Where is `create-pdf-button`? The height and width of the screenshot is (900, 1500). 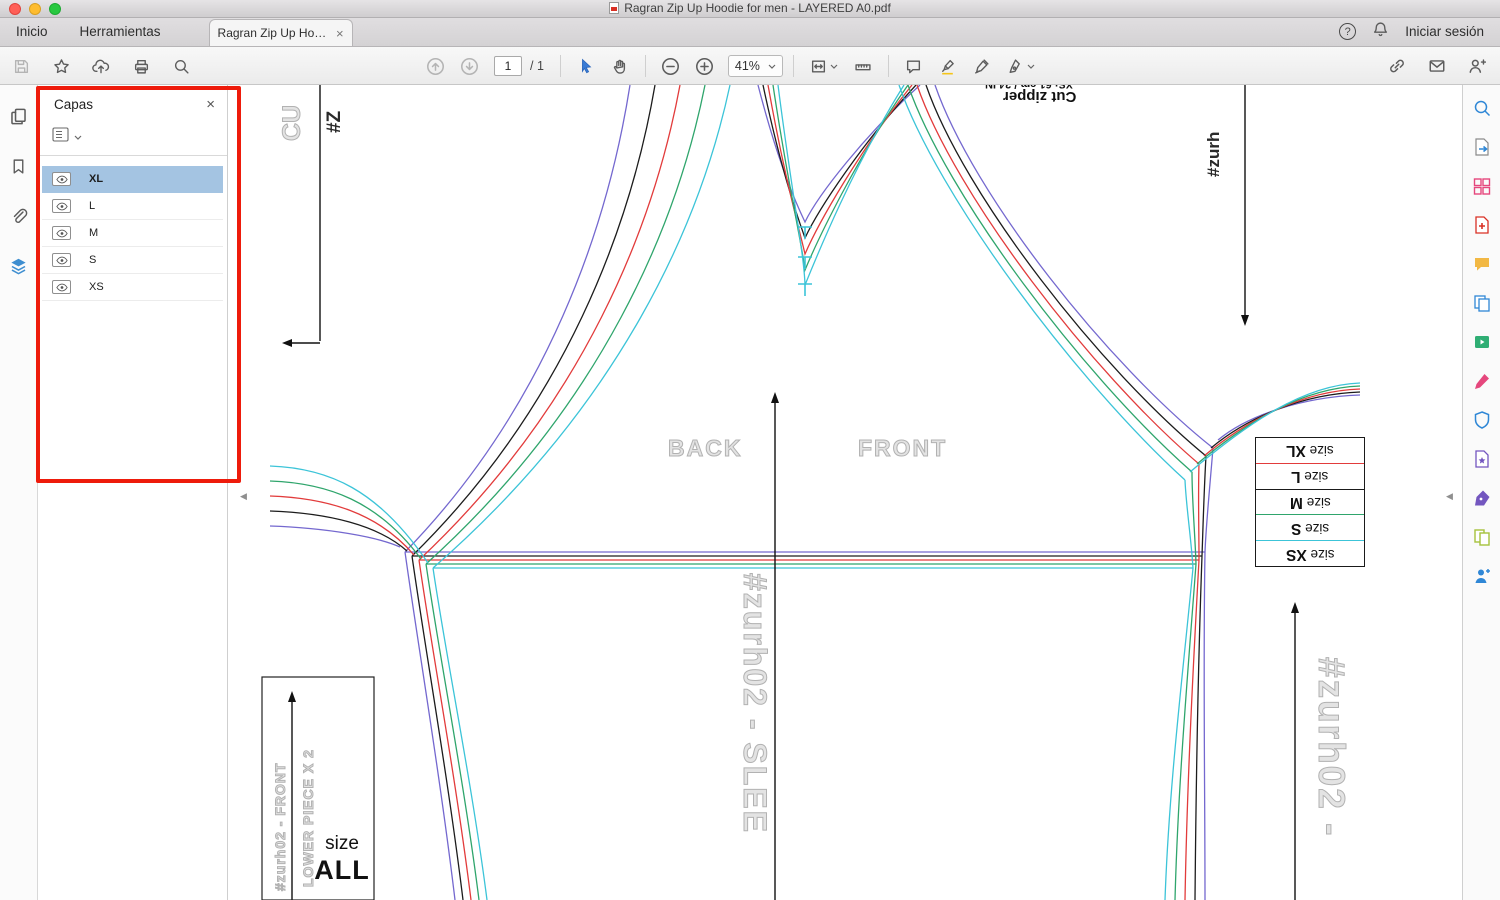
create-pdf-button is located at coordinates (1482, 225).